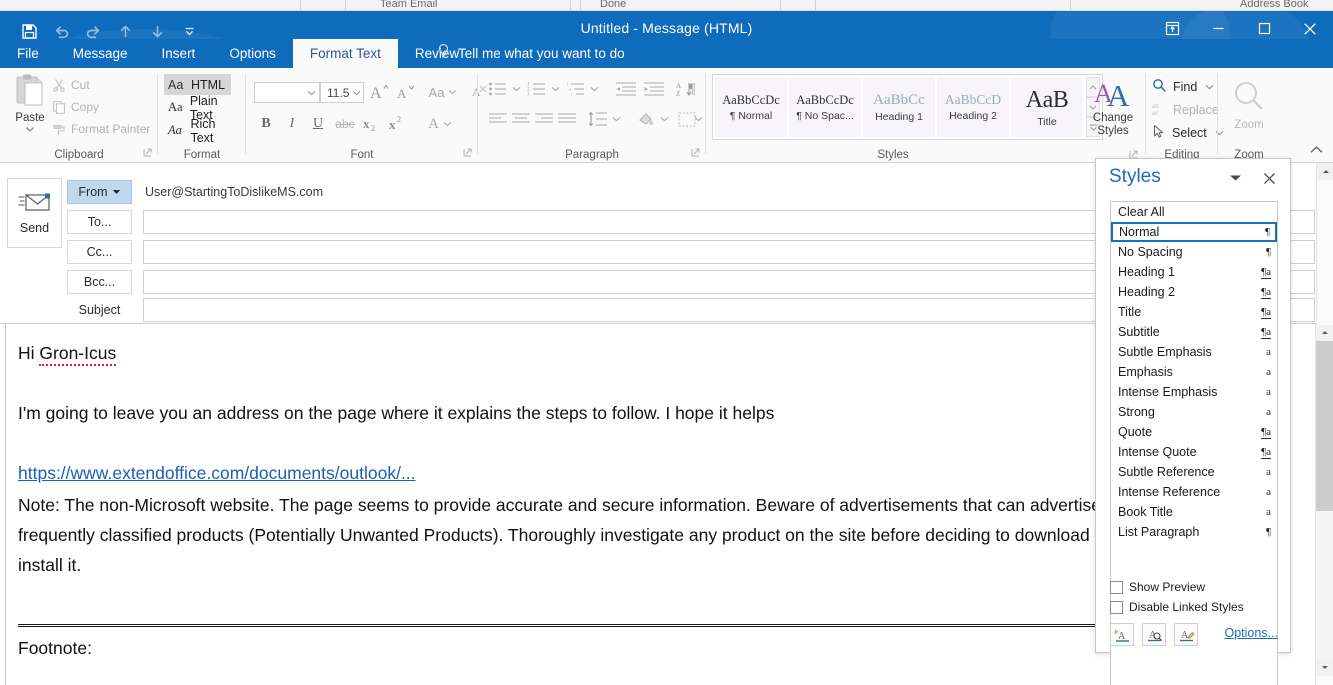 The image size is (1333, 685). What do you see at coordinates (443, 92) in the screenshot?
I see `change-case-button: Aa` at bounding box center [443, 92].